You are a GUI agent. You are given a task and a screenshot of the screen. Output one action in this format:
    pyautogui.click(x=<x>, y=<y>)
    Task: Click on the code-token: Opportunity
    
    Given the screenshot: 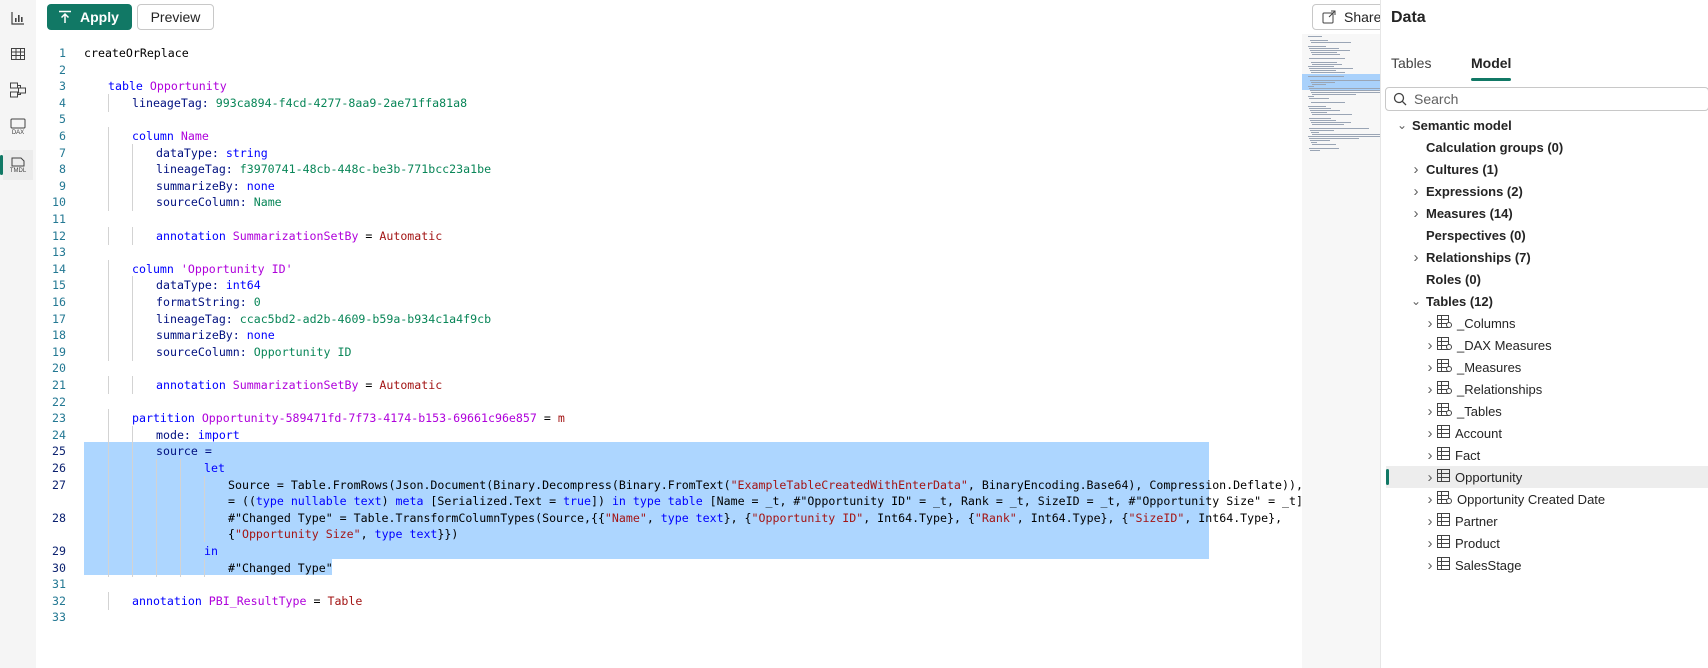 What is the action you would take?
    pyautogui.click(x=188, y=86)
    